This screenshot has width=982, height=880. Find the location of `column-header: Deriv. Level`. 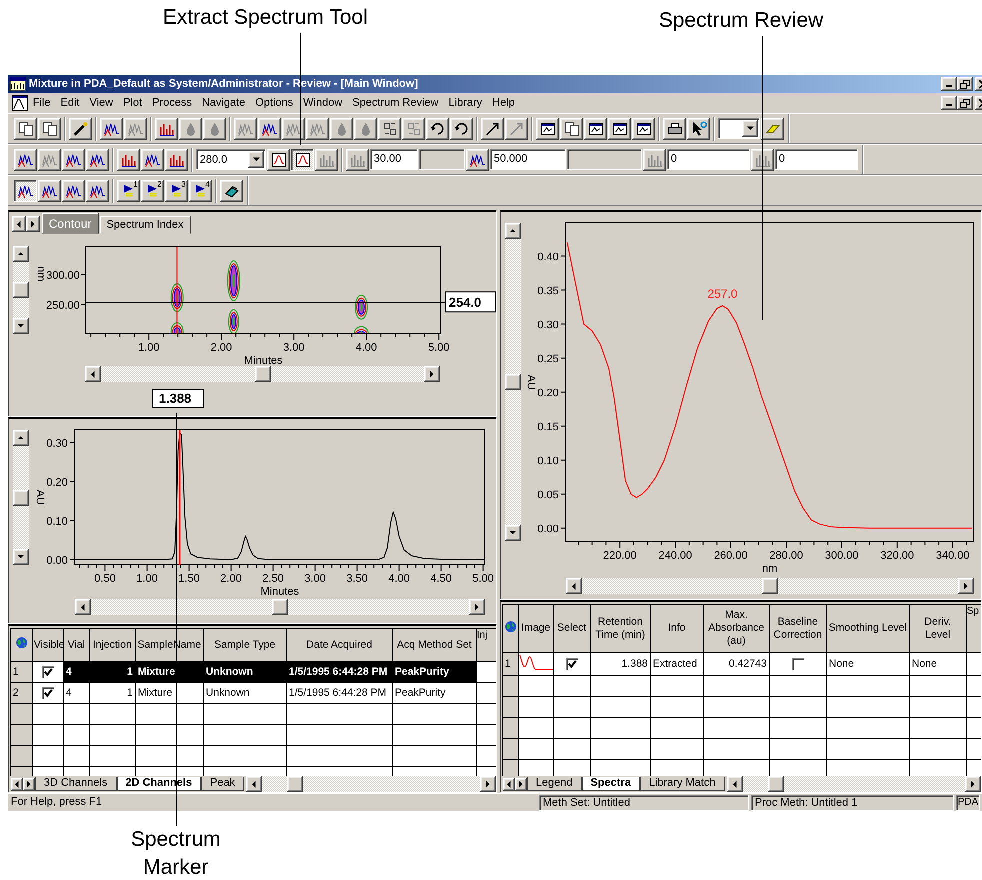

column-header: Deriv. Level is located at coordinates (938, 628).